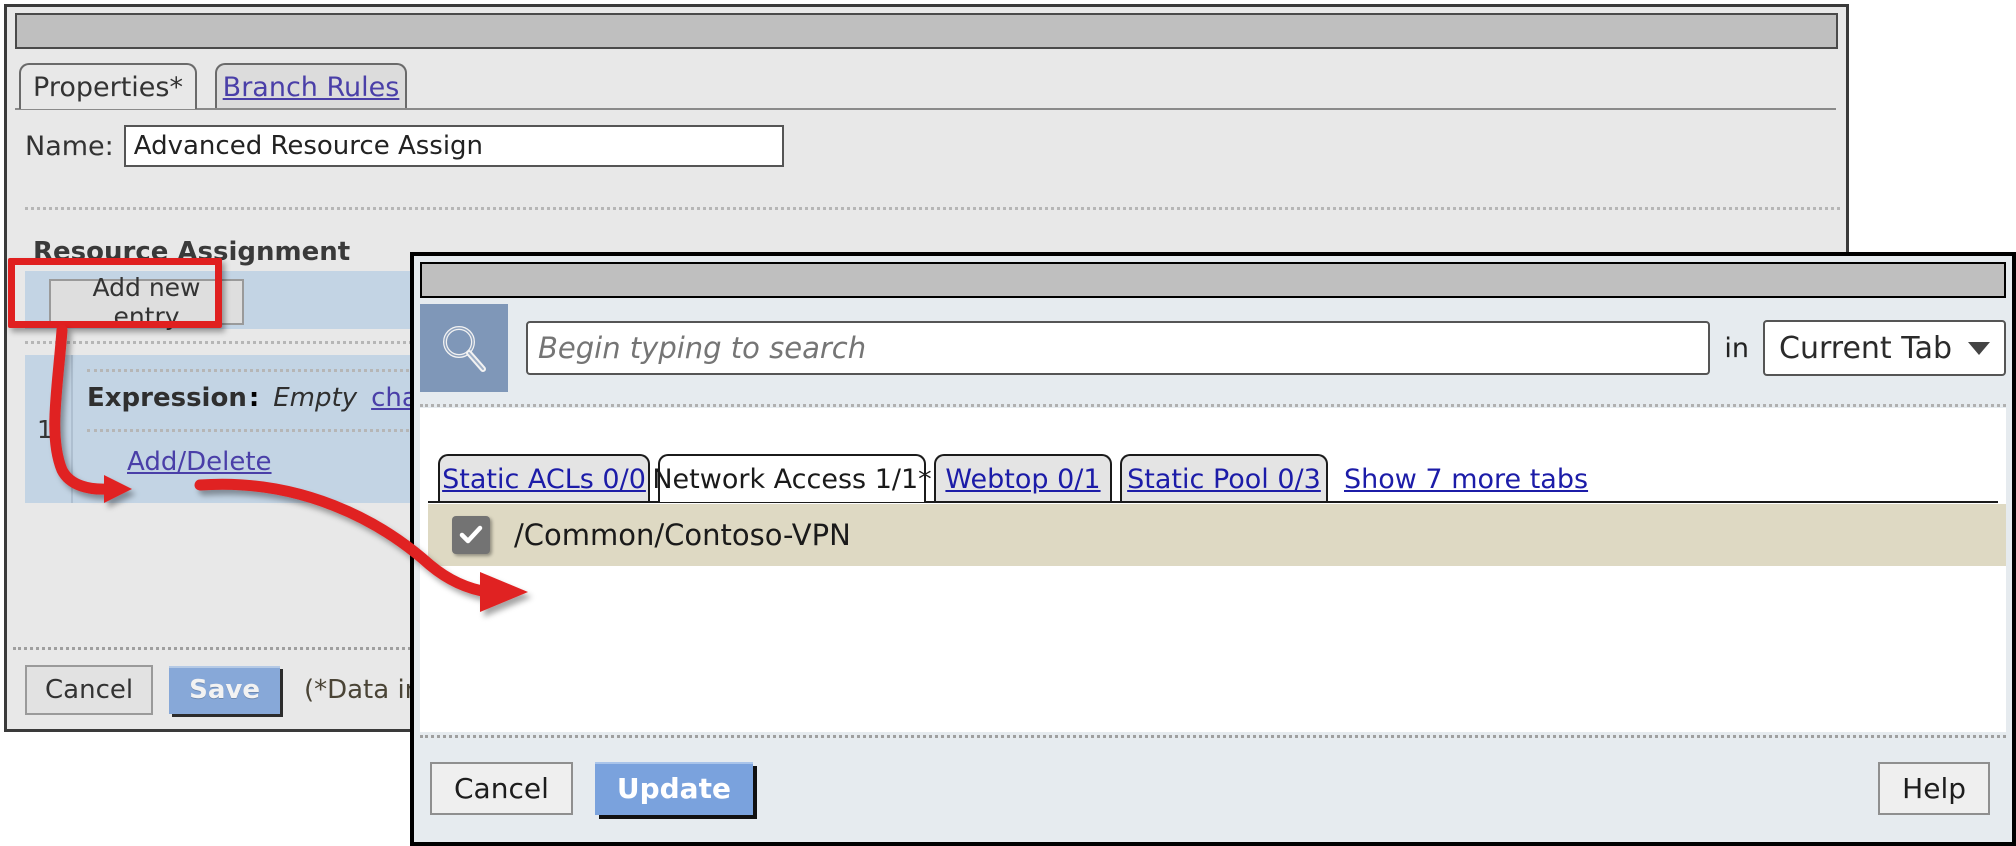 This screenshot has height=846, width=2016. What do you see at coordinates (1118, 348) in the screenshot?
I see `search-input` at bounding box center [1118, 348].